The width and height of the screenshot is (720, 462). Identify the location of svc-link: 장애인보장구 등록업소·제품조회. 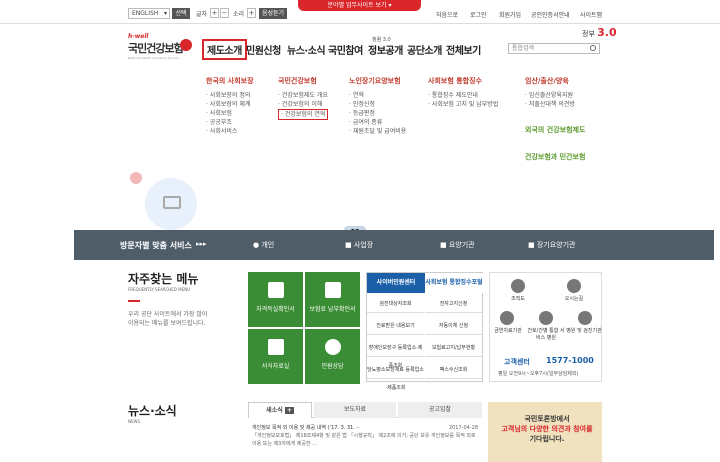
(395, 354).